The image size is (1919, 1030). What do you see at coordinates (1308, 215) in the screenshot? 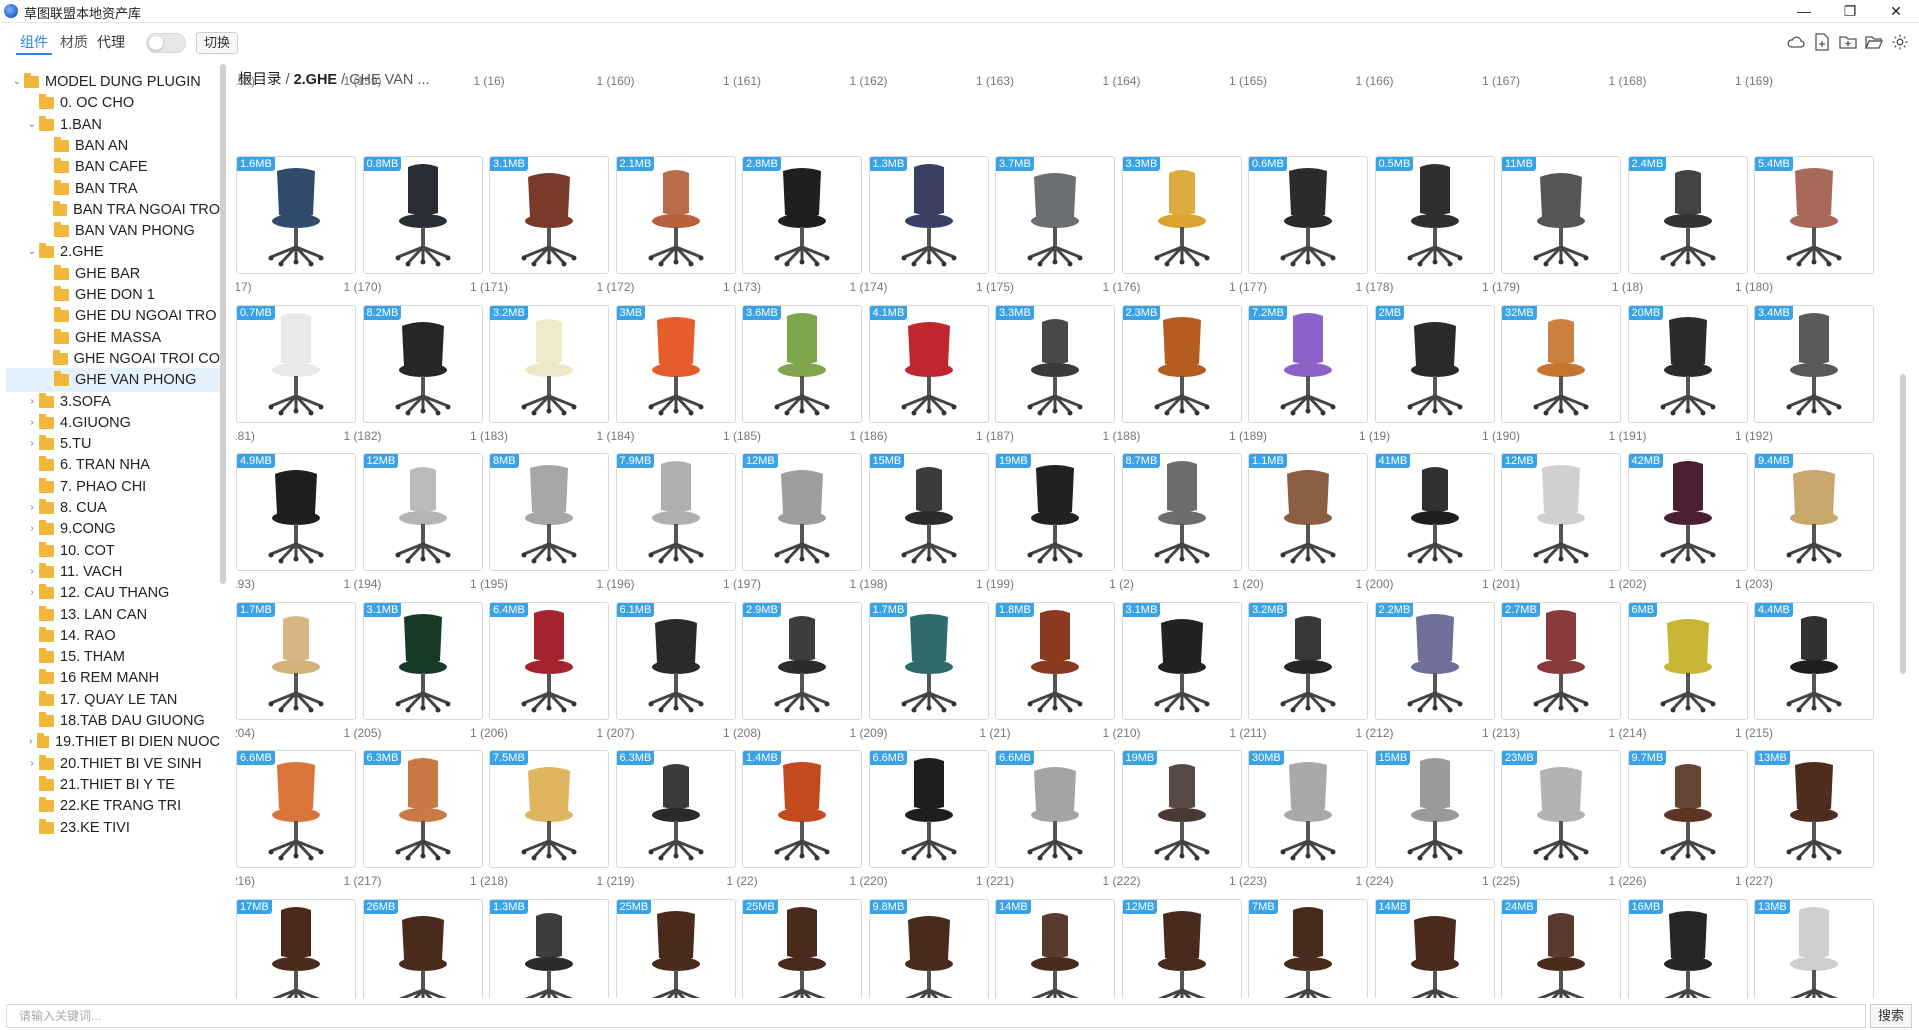
I see `asset-card: 0.6MB` at bounding box center [1308, 215].